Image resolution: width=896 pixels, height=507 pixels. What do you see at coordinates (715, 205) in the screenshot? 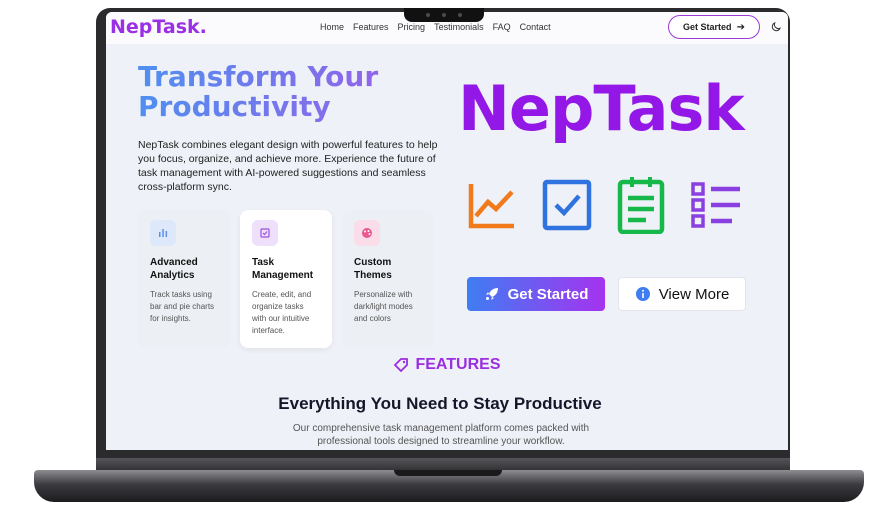
I see `list-icon` at bounding box center [715, 205].